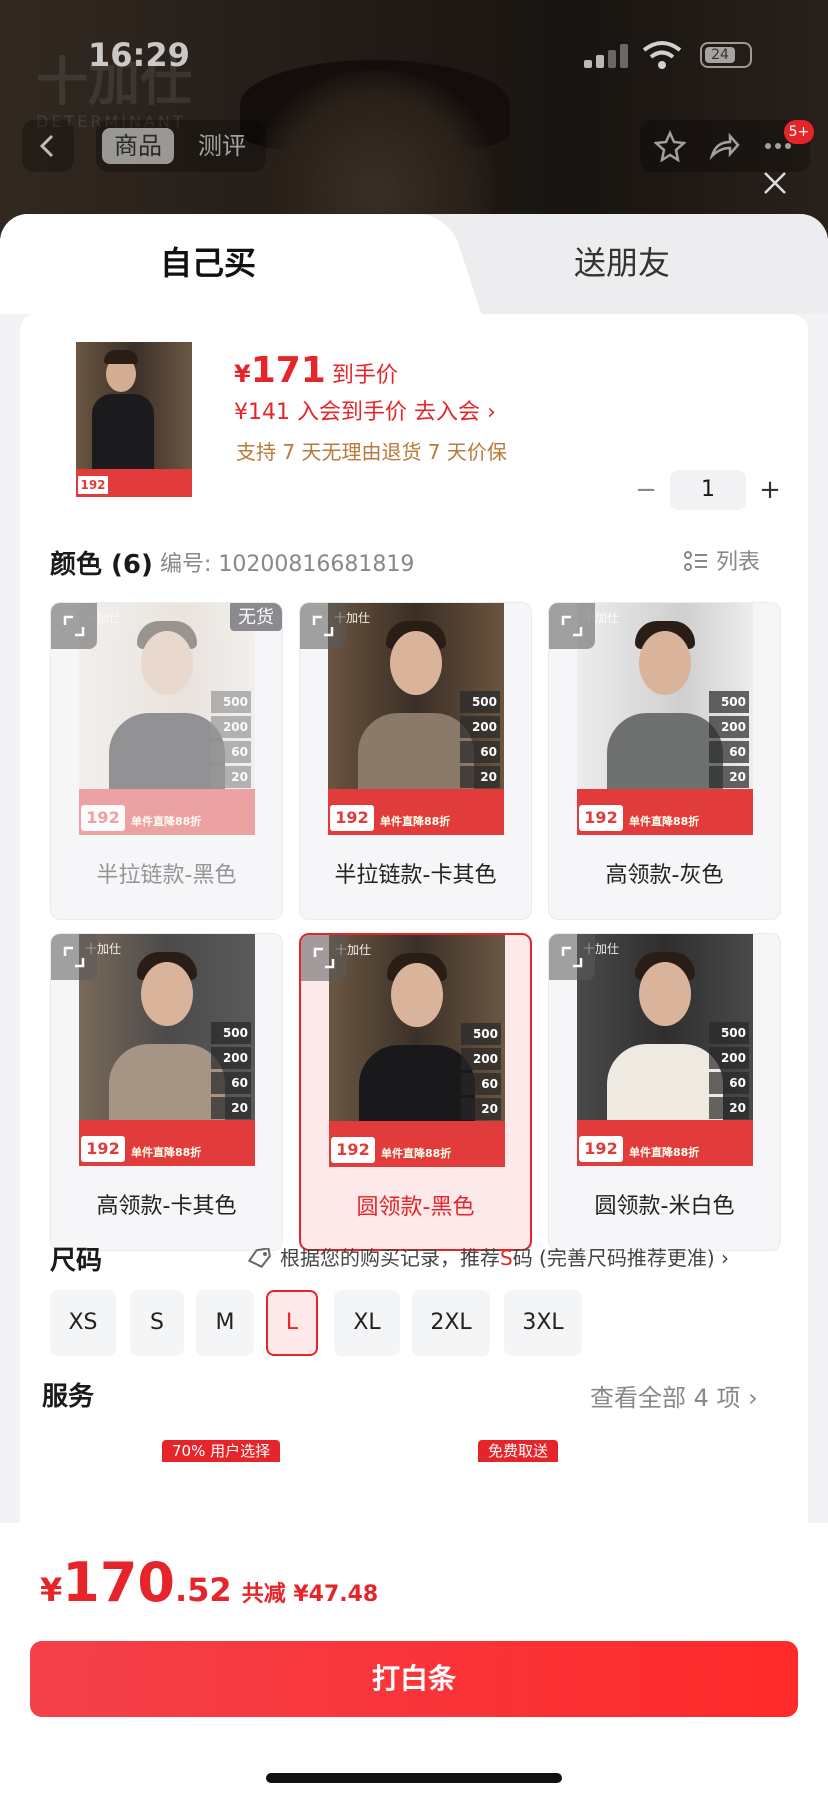 This screenshot has width=828, height=1795. I want to click on color-option: 十加仕 500 200 60 20 192 单件直降88折 高领款-灰色, so click(664, 761).